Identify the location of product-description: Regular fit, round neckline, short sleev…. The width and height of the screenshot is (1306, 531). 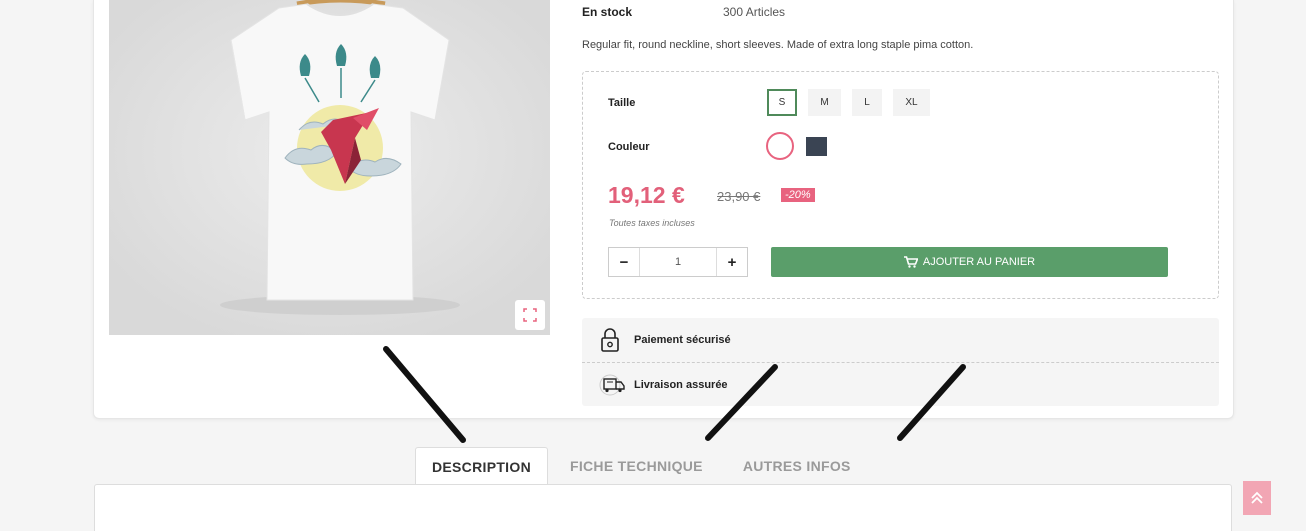
(778, 45).